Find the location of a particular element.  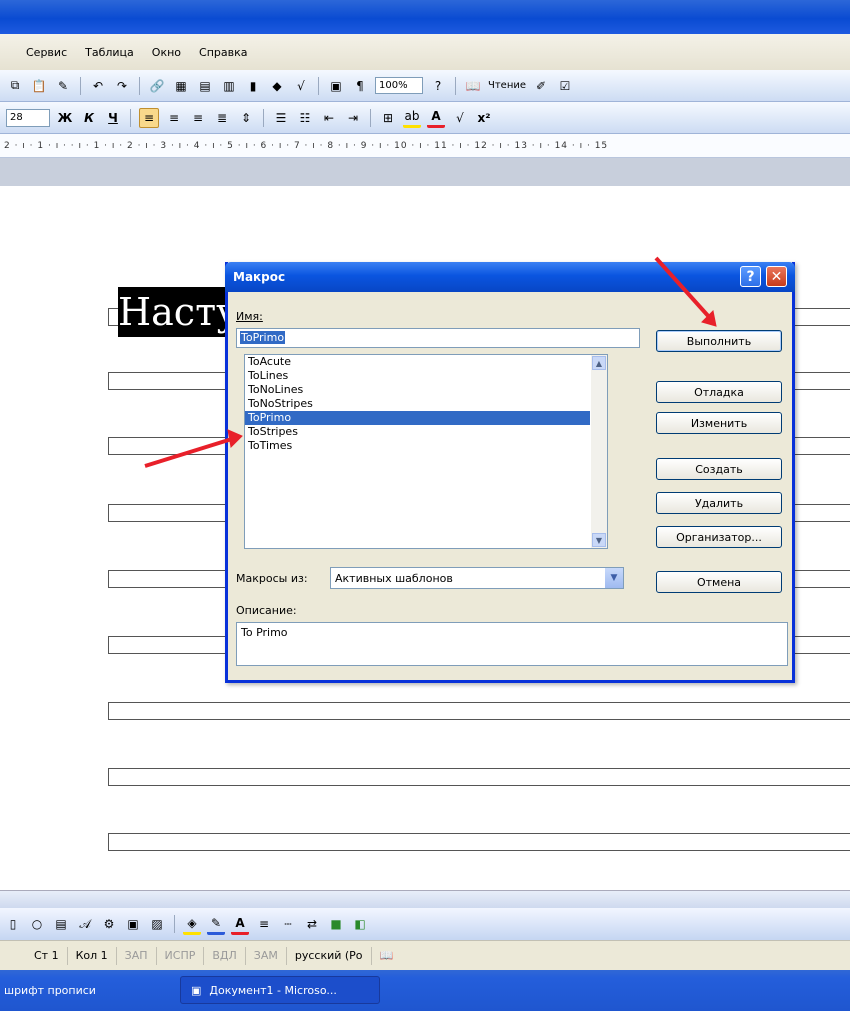

scroll-down-icon: ▼ is located at coordinates (599, 540).